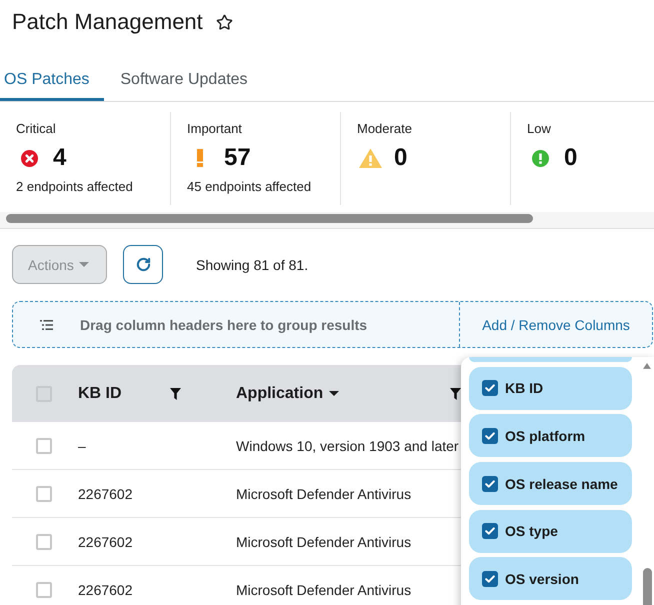  What do you see at coordinates (384, 129) in the screenshot?
I see `severity-label: Moderate` at bounding box center [384, 129].